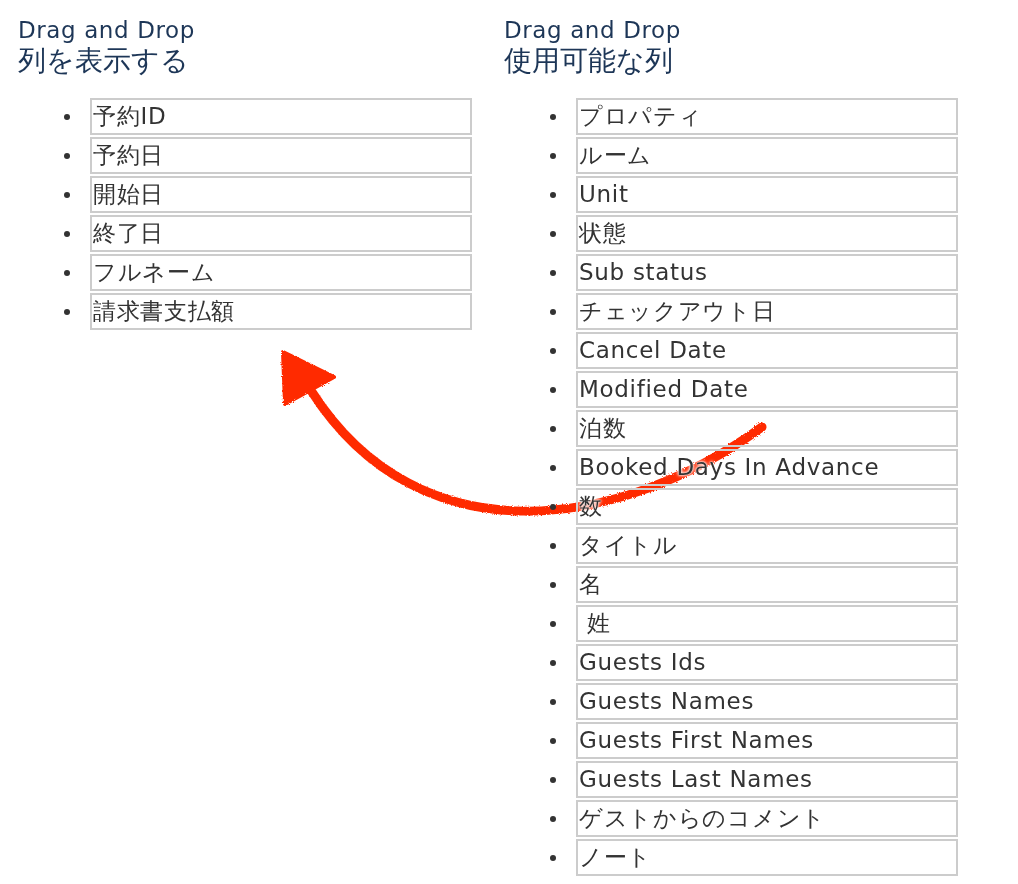 The width and height of the screenshot is (1018, 884). I want to click on draggable-column-item: Modified Date, so click(767, 389).